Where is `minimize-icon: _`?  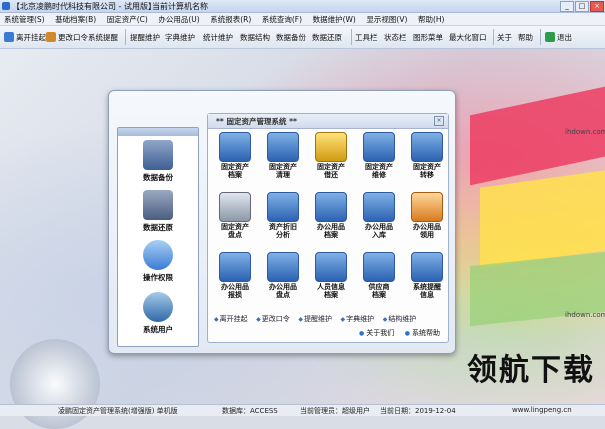 minimize-icon: _ is located at coordinates (567, 6).